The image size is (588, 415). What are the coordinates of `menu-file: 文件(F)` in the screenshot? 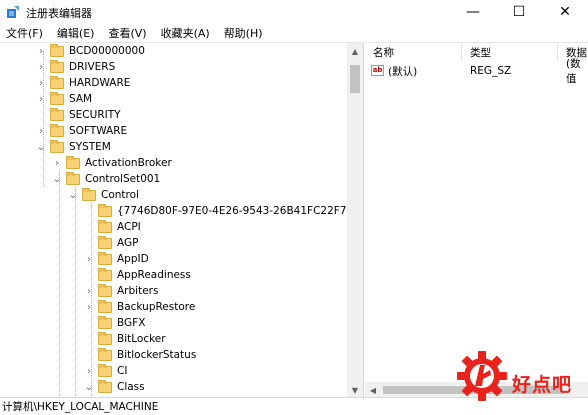 It's located at (24, 33).